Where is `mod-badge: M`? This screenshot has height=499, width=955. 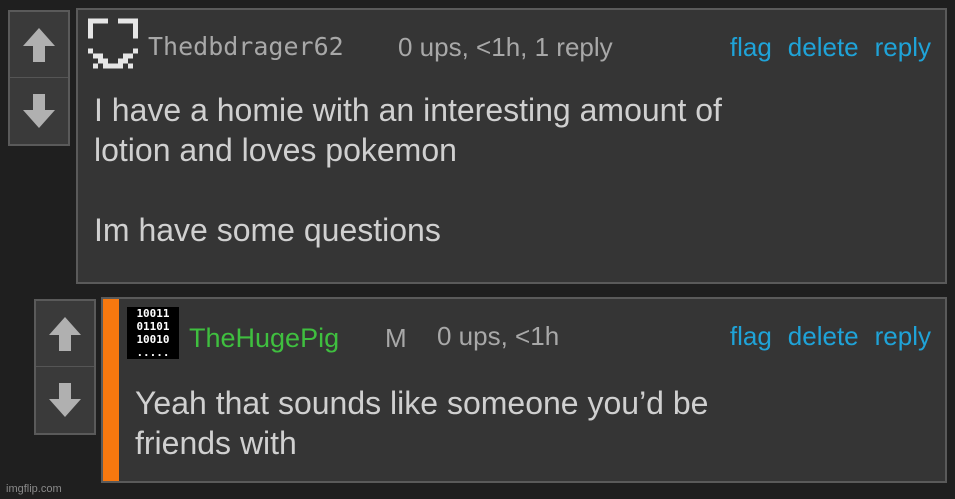
mod-badge: M is located at coordinates (396, 338).